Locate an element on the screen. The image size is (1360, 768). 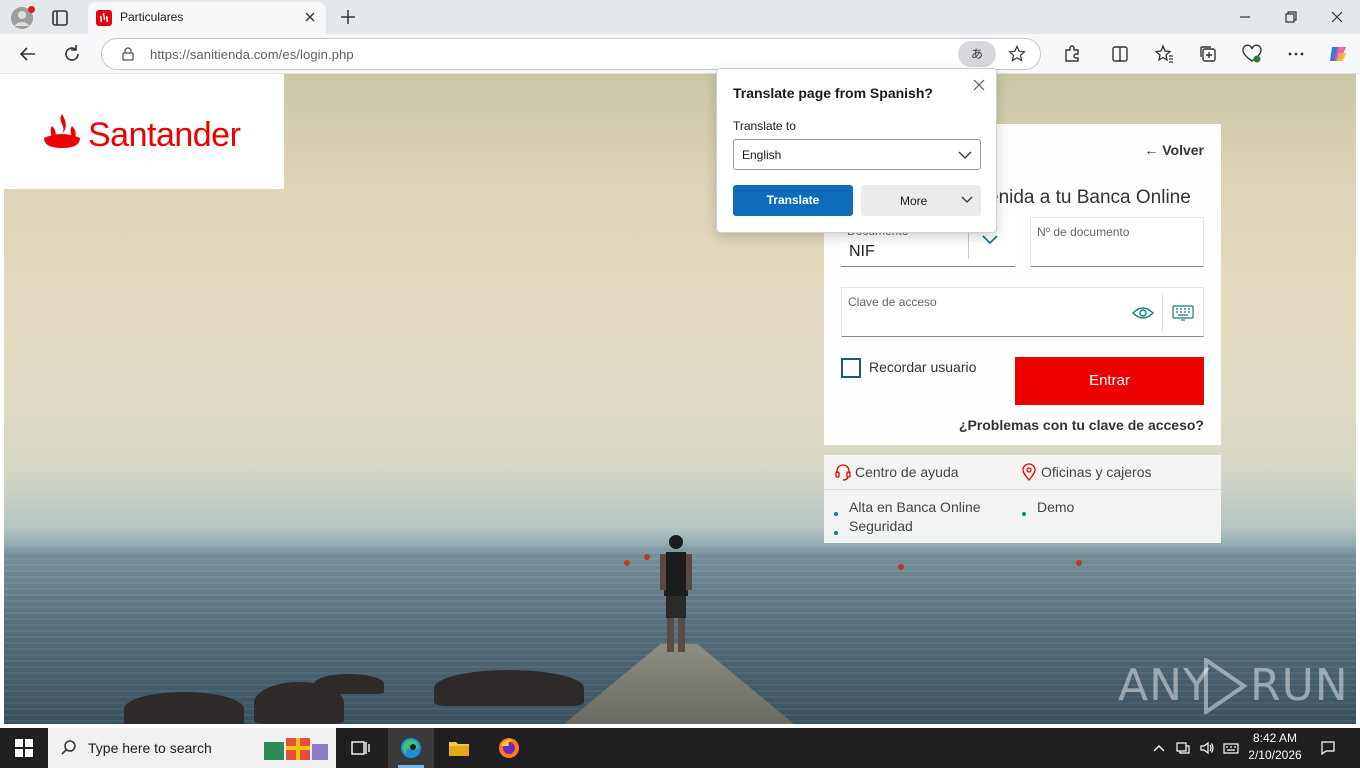
windows-start-icon is located at coordinates (24, 748).